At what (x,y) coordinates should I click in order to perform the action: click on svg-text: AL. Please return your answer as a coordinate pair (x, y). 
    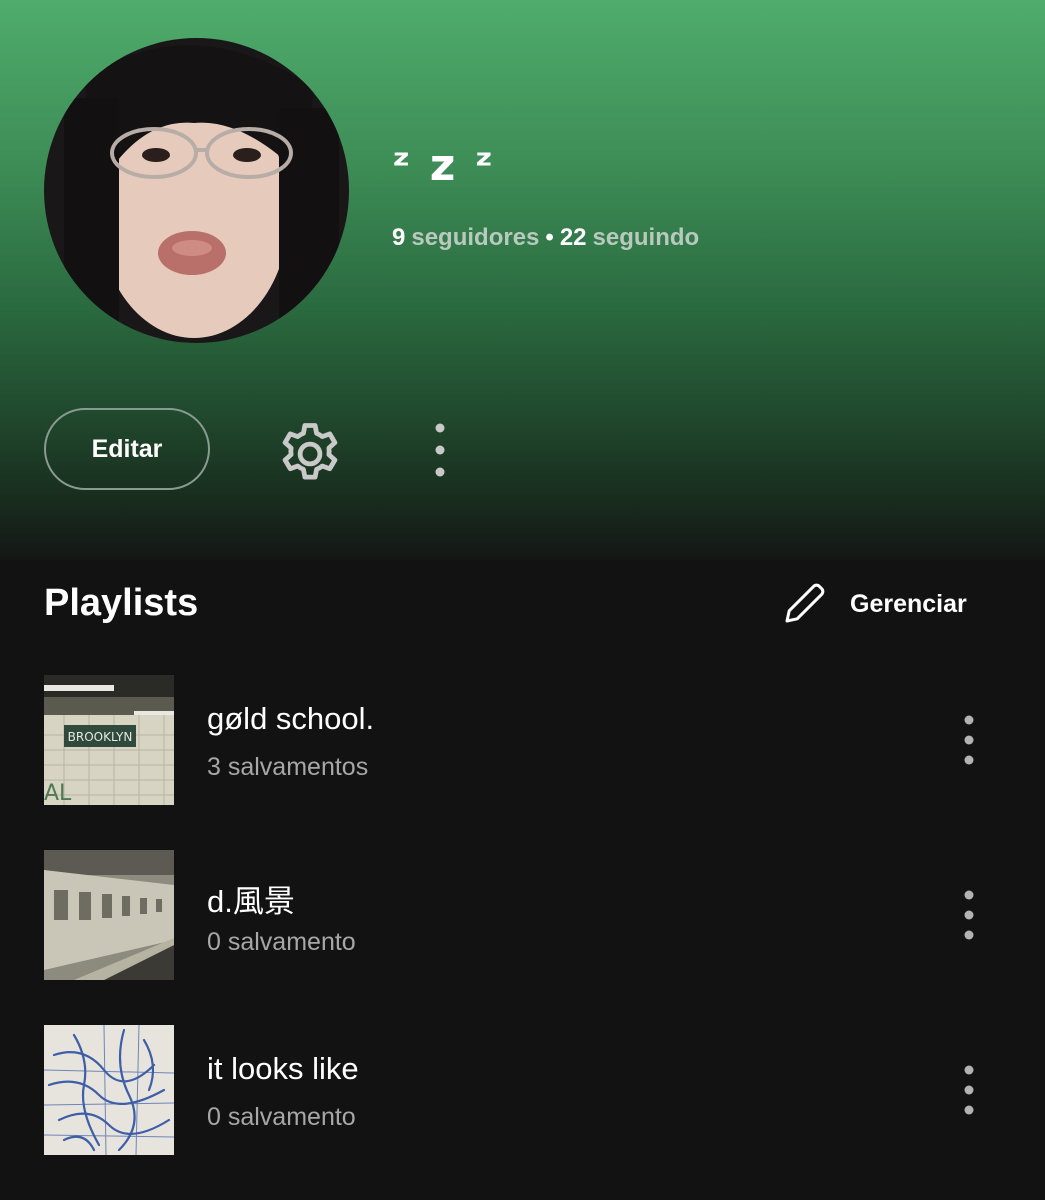
    Looking at the image, I should click on (58, 793).